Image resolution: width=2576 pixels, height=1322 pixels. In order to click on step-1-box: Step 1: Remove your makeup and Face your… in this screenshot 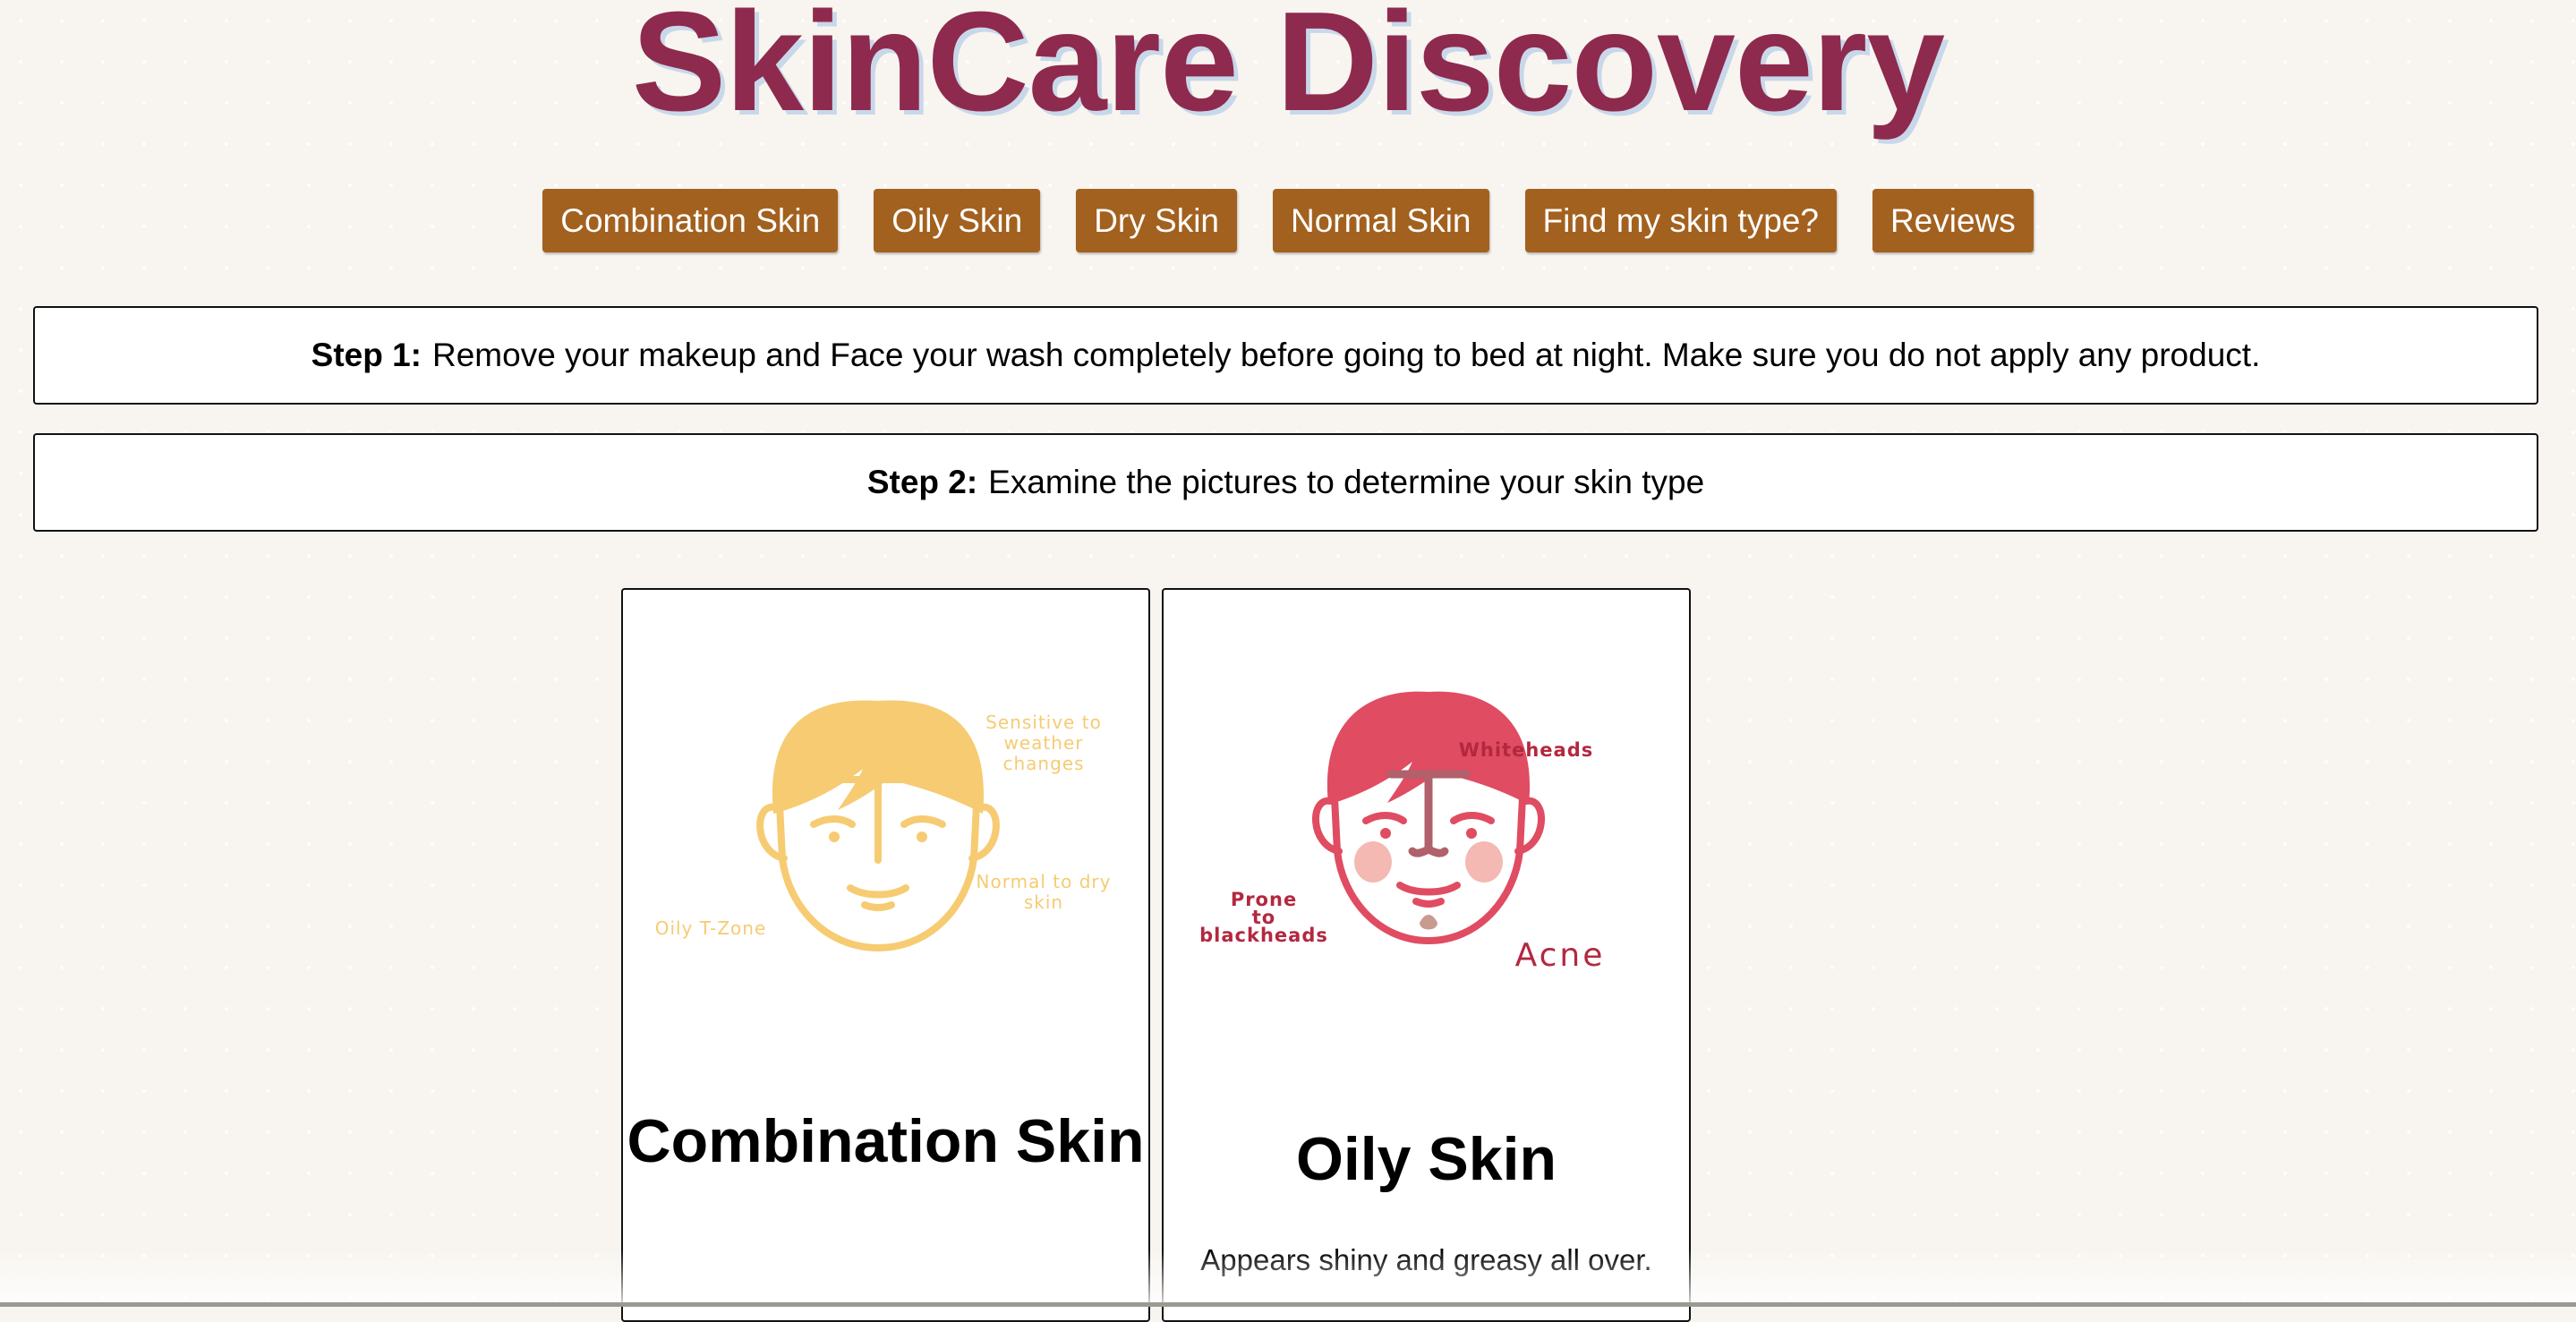, I will do `click(1285, 355)`.